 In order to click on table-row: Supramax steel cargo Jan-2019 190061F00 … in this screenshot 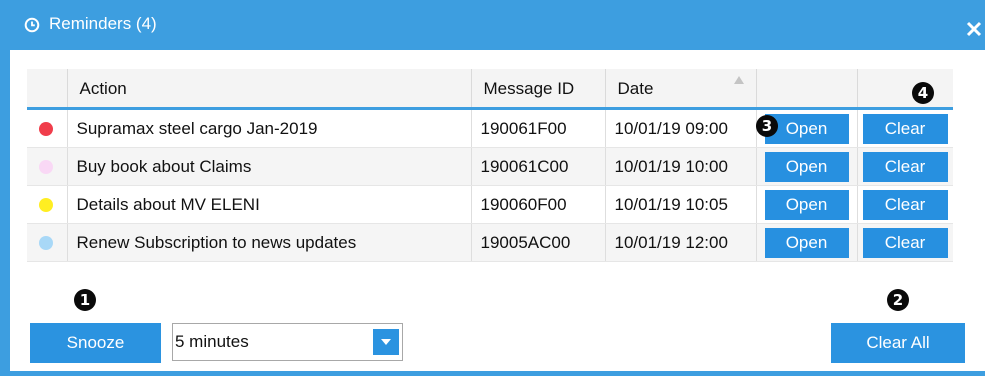, I will do `click(490, 128)`.